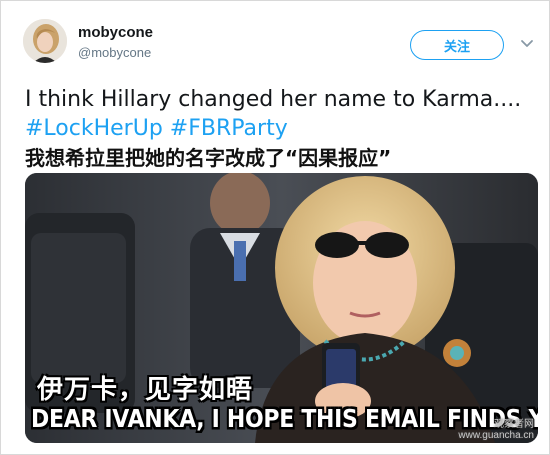 The width and height of the screenshot is (550, 455). I want to click on hashtag-line: #LockHerUp #FBRParty, so click(278, 128).